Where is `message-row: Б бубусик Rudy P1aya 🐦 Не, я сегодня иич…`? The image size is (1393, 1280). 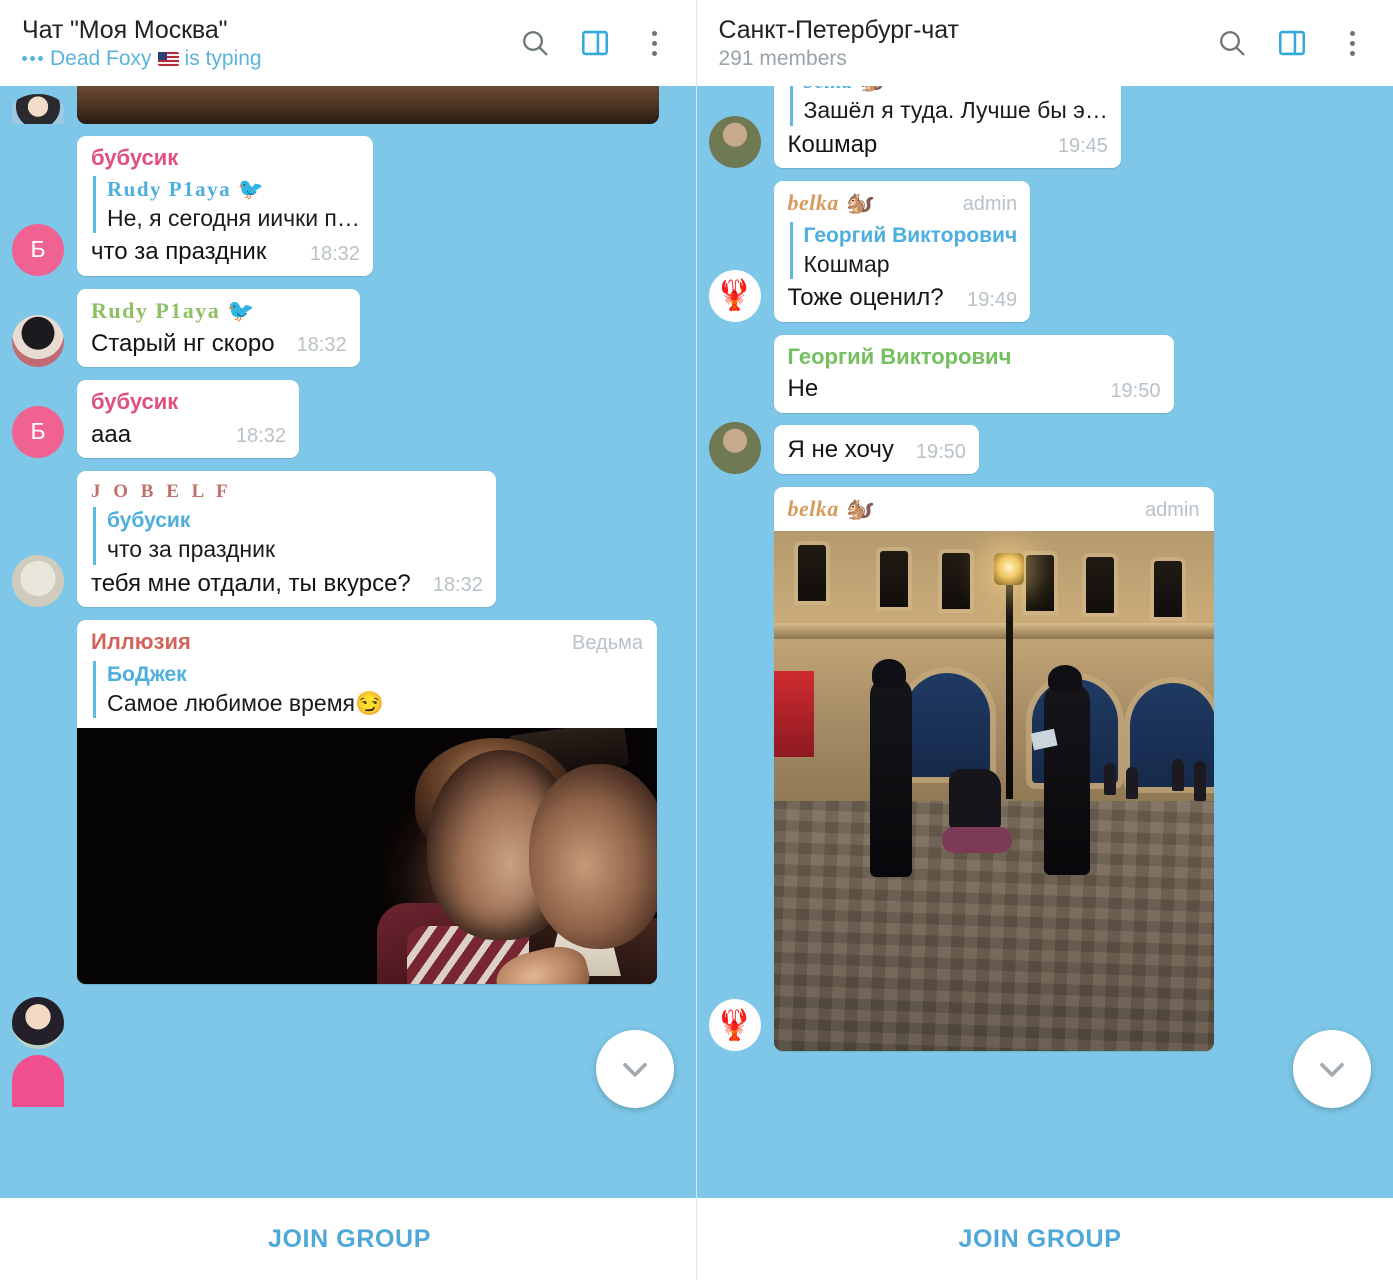 message-row: Б бубусик Rudy P1aya 🐦 Не, я сегодня иич… is located at coordinates (348, 206).